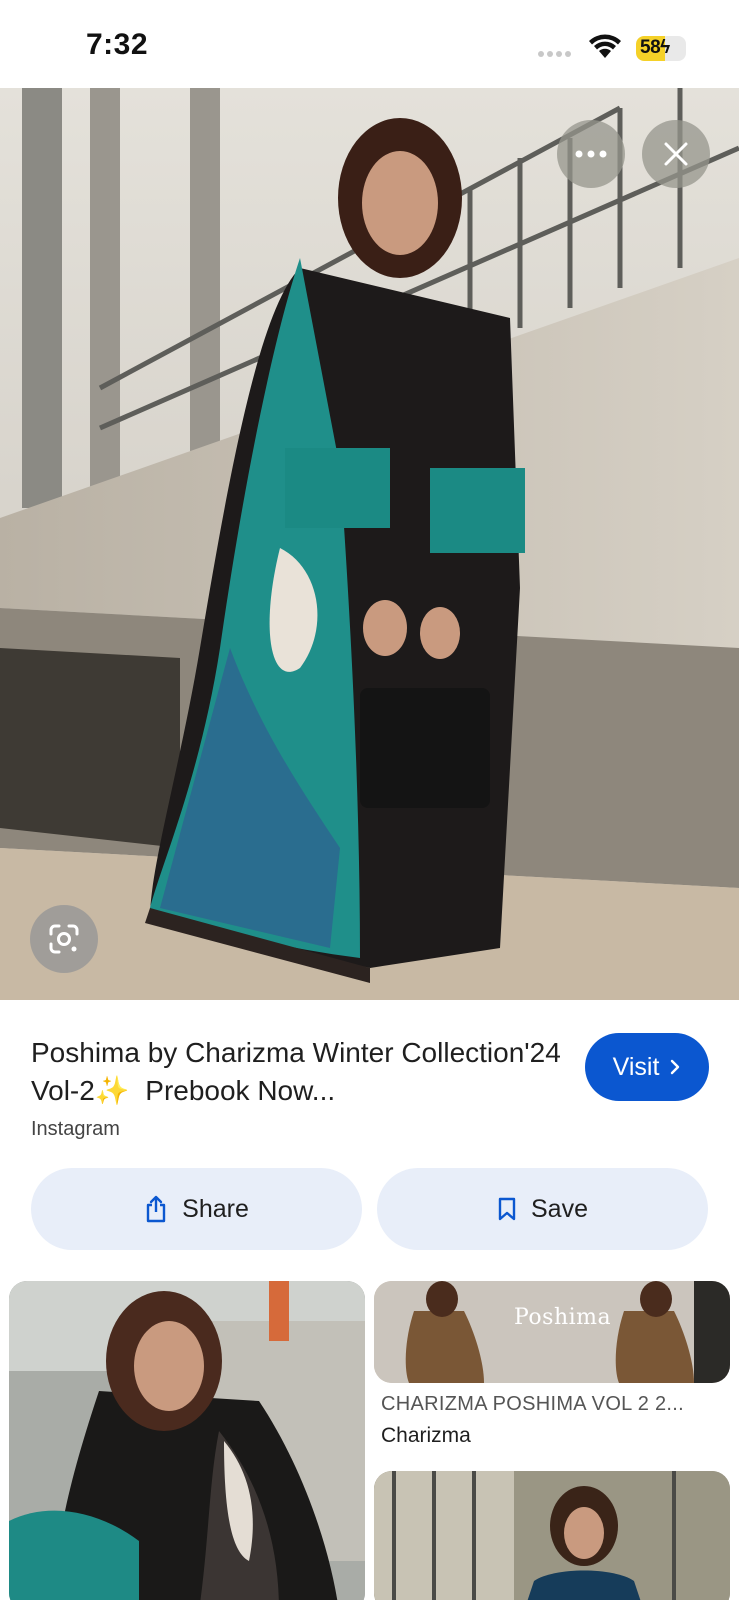 Image resolution: width=739 pixels, height=1600 pixels. Describe the element at coordinates (665, 47) in the screenshot. I see `charging-bolt-icon: ϟ` at that location.